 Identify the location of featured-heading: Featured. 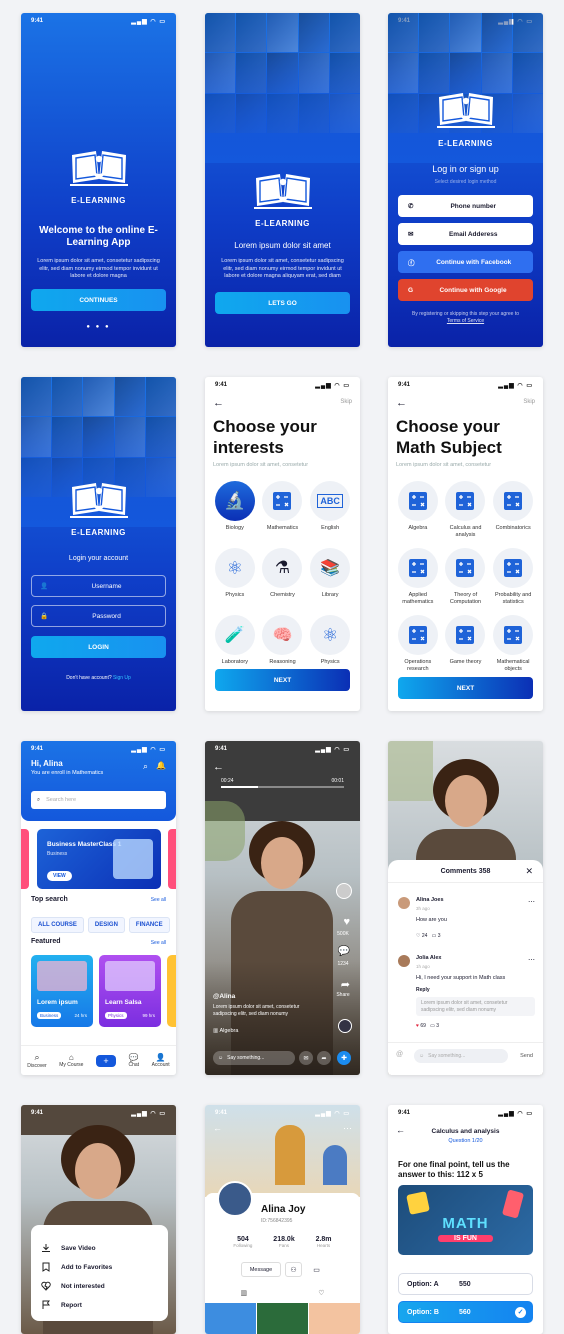
(46, 941).